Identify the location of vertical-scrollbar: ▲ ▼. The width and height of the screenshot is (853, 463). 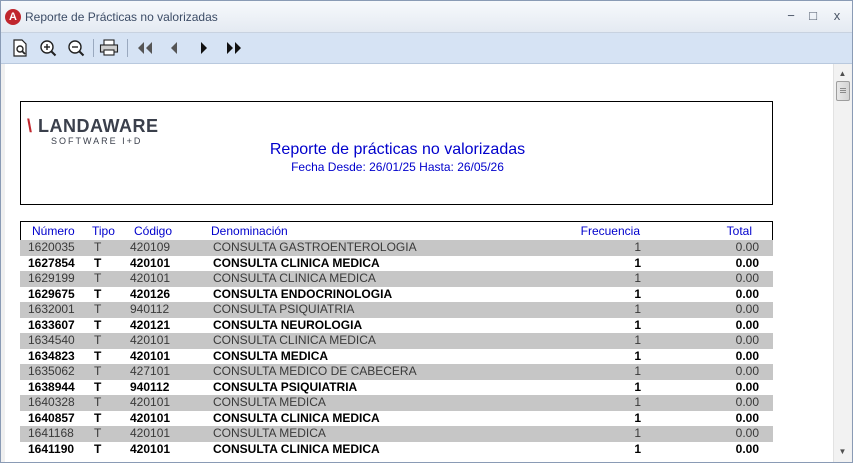
(842, 263).